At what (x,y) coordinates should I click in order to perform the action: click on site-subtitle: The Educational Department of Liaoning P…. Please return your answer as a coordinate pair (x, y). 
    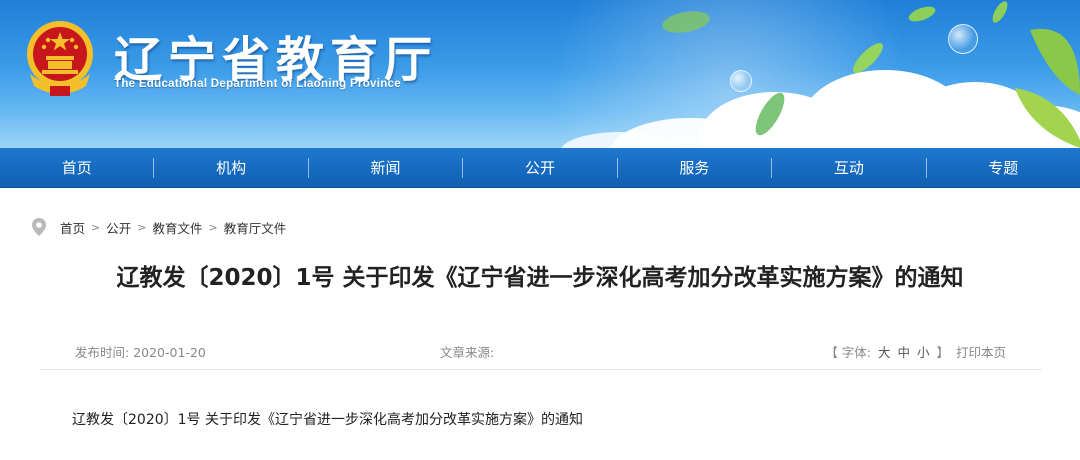
    Looking at the image, I should click on (257, 84).